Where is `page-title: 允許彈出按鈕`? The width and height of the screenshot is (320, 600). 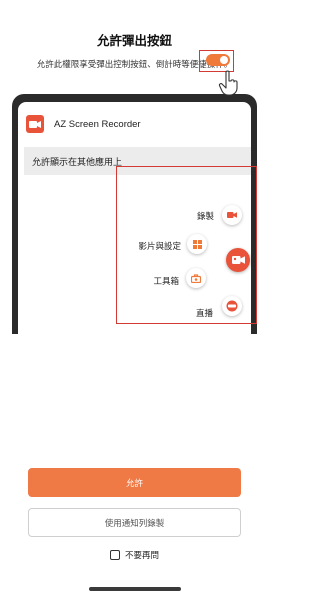
page-title: 允許彈出按鈕 is located at coordinates (134, 40).